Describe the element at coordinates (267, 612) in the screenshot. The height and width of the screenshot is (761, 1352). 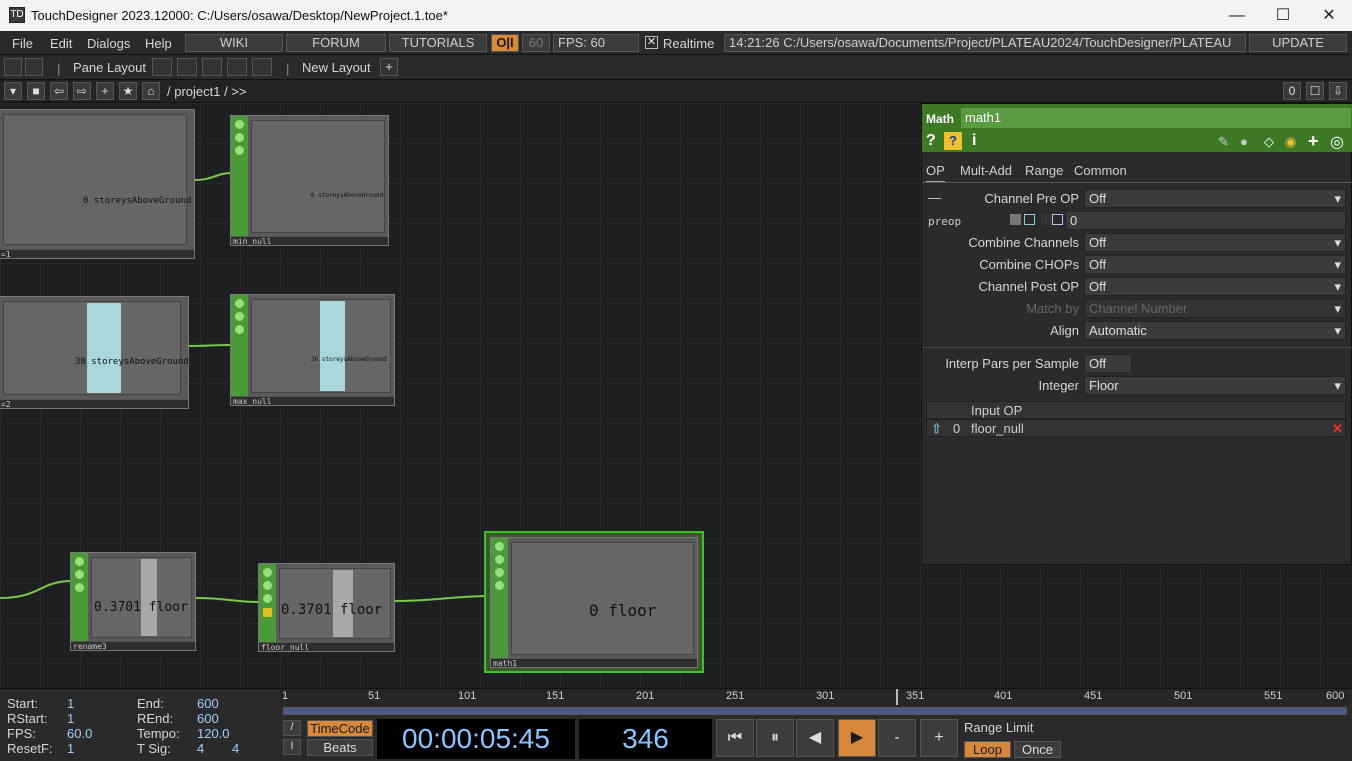
I see `cook-flag-icon` at that location.